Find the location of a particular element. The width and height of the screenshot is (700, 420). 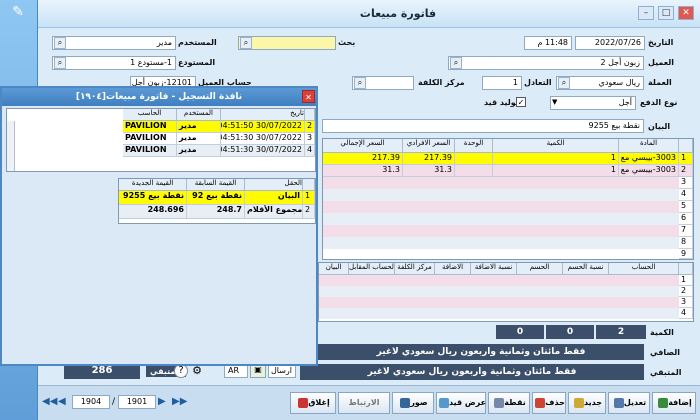

table-row: 4 30/07/2022 04:51:30 م مدير PAVILION is located at coordinates (219, 151).